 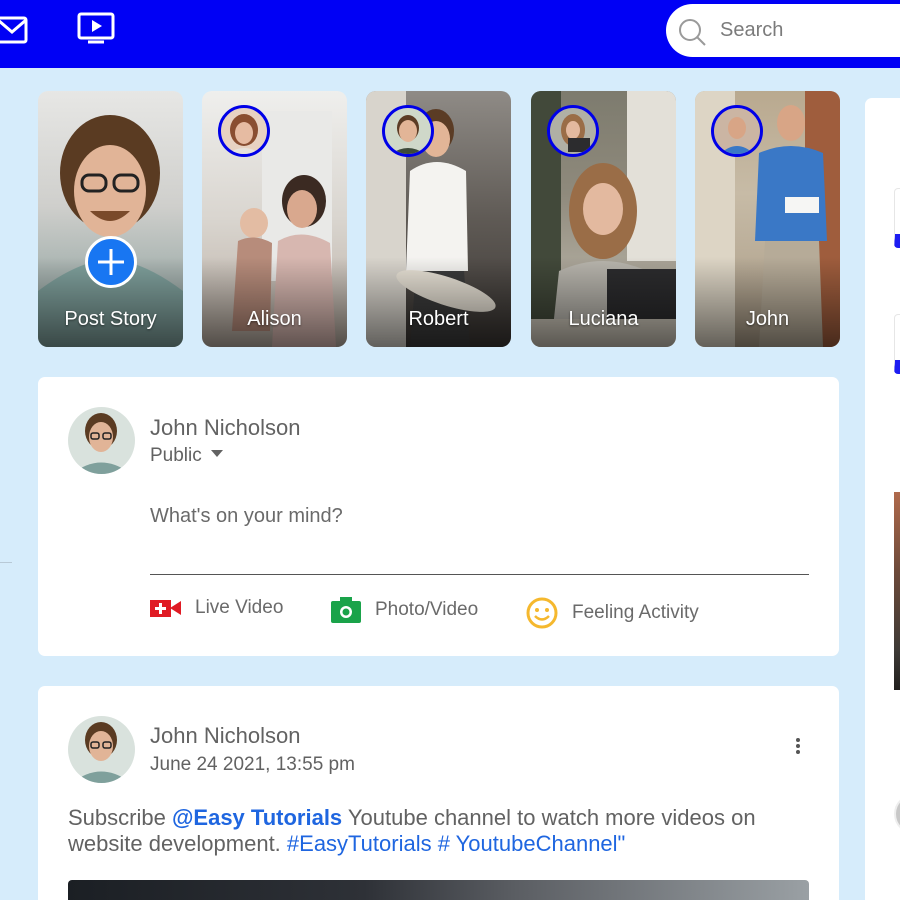 I want to click on story-card-alison: Alison, so click(x=274, y=219).